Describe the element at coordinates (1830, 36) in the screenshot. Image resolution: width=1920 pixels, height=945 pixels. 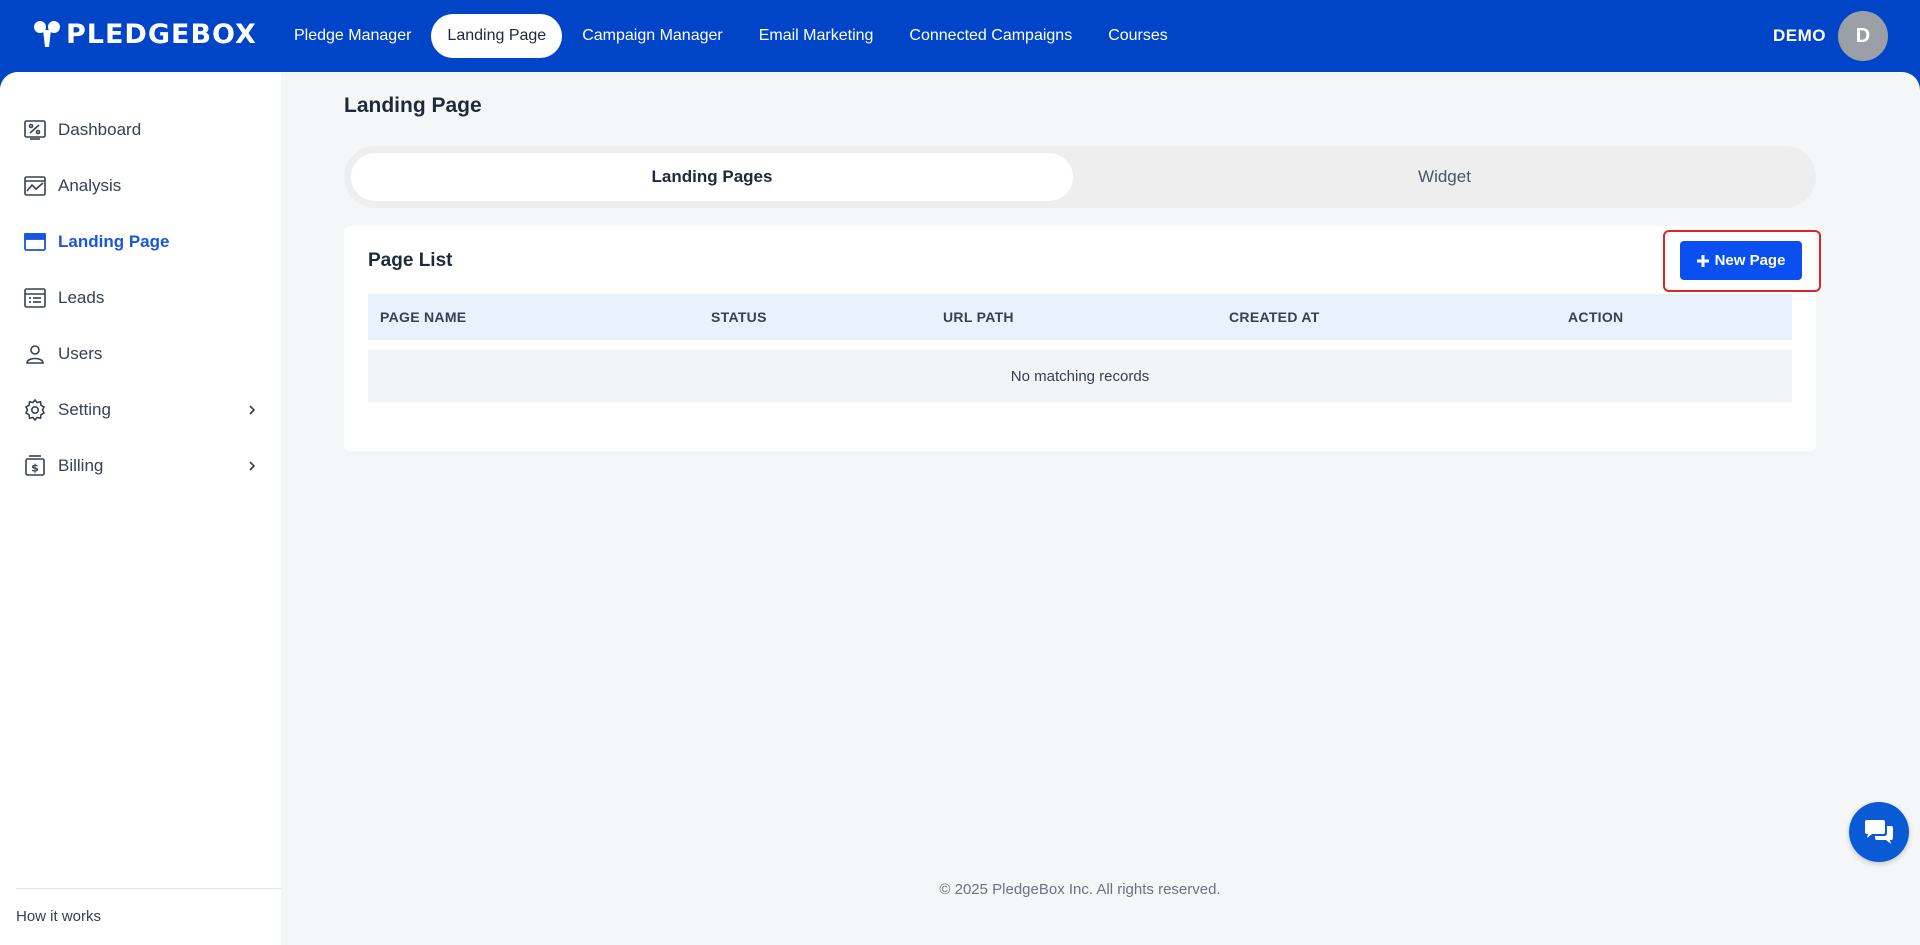
I see `user-menu: DEMO D` at that location.